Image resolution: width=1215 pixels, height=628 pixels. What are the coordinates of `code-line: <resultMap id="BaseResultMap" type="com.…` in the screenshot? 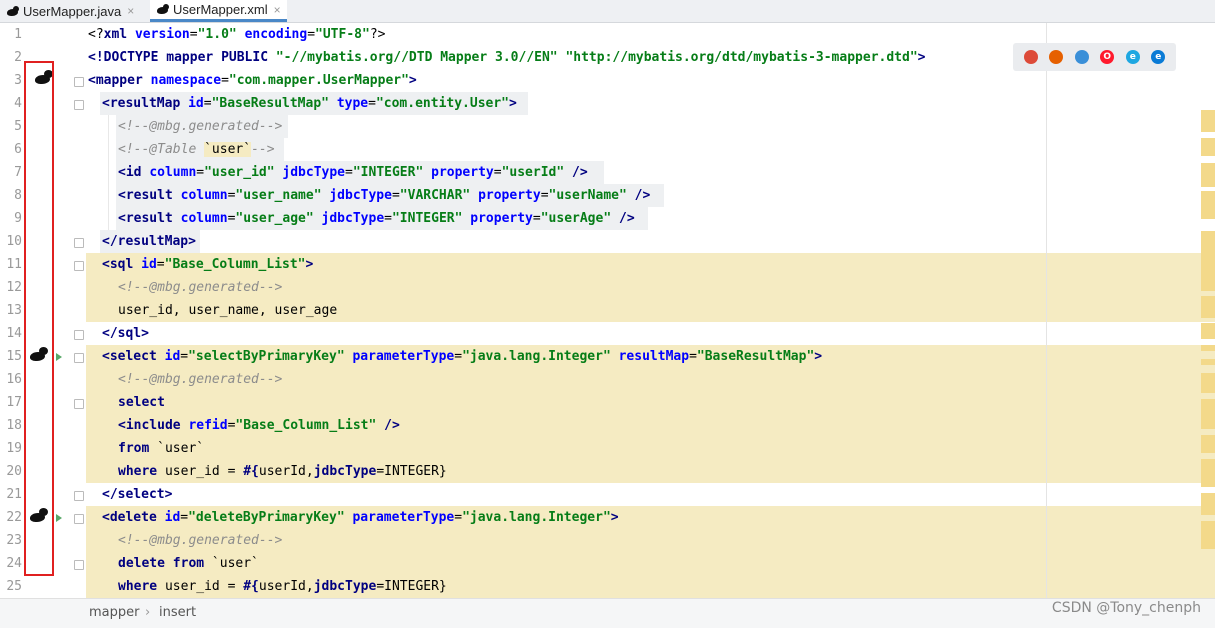 It's located at (309, 103).